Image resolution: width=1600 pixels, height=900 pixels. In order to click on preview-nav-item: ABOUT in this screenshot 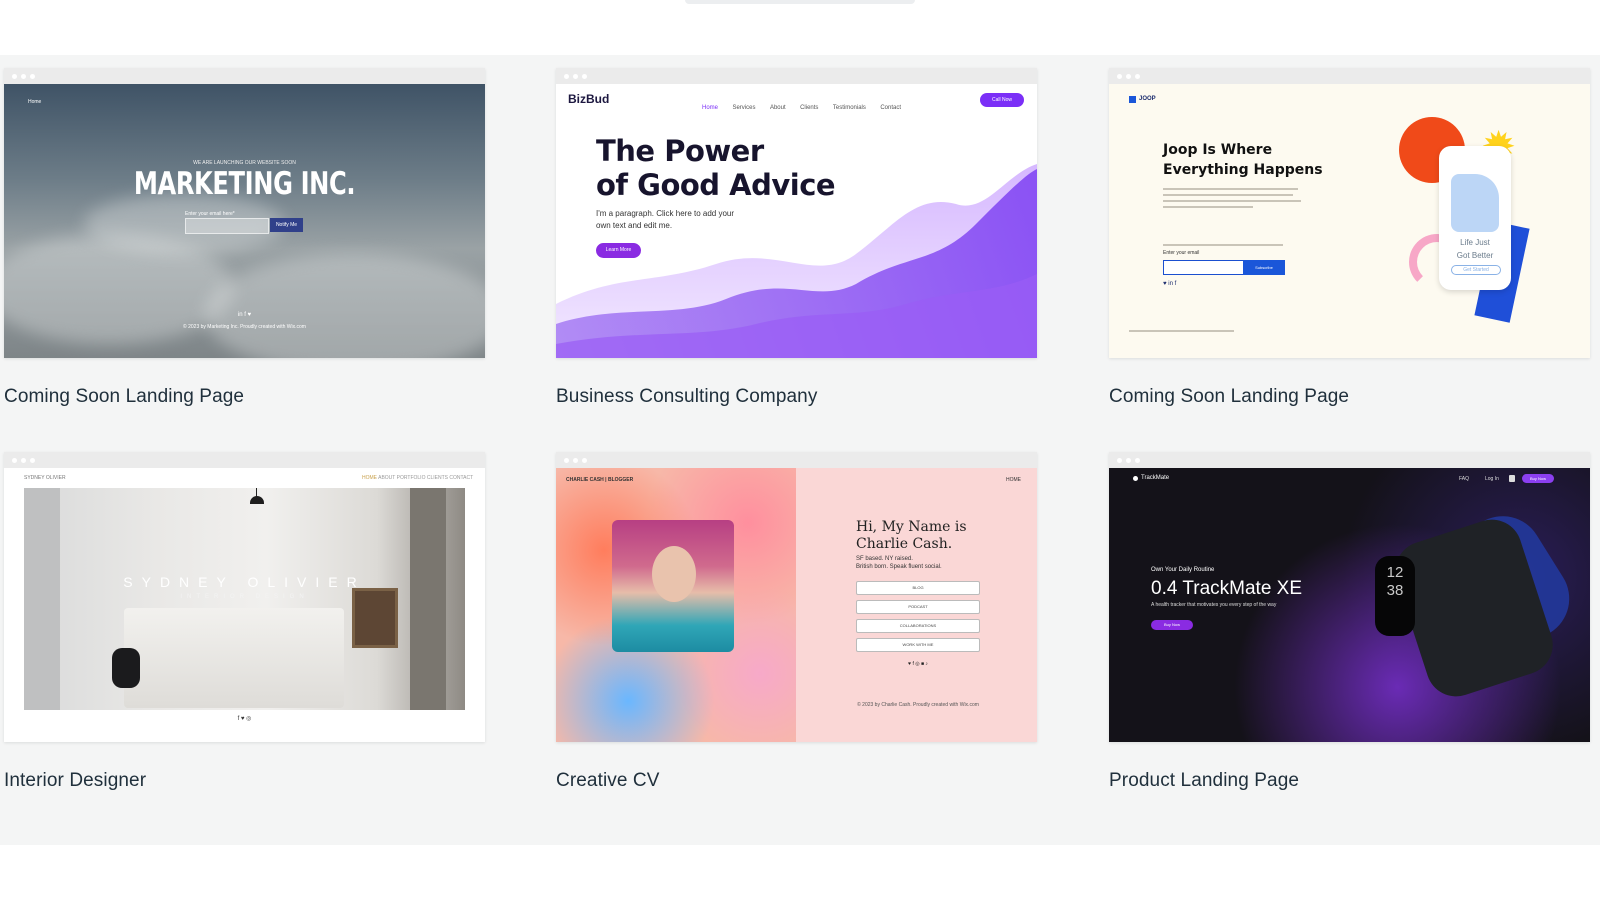, I will do `click(387, 478)`.